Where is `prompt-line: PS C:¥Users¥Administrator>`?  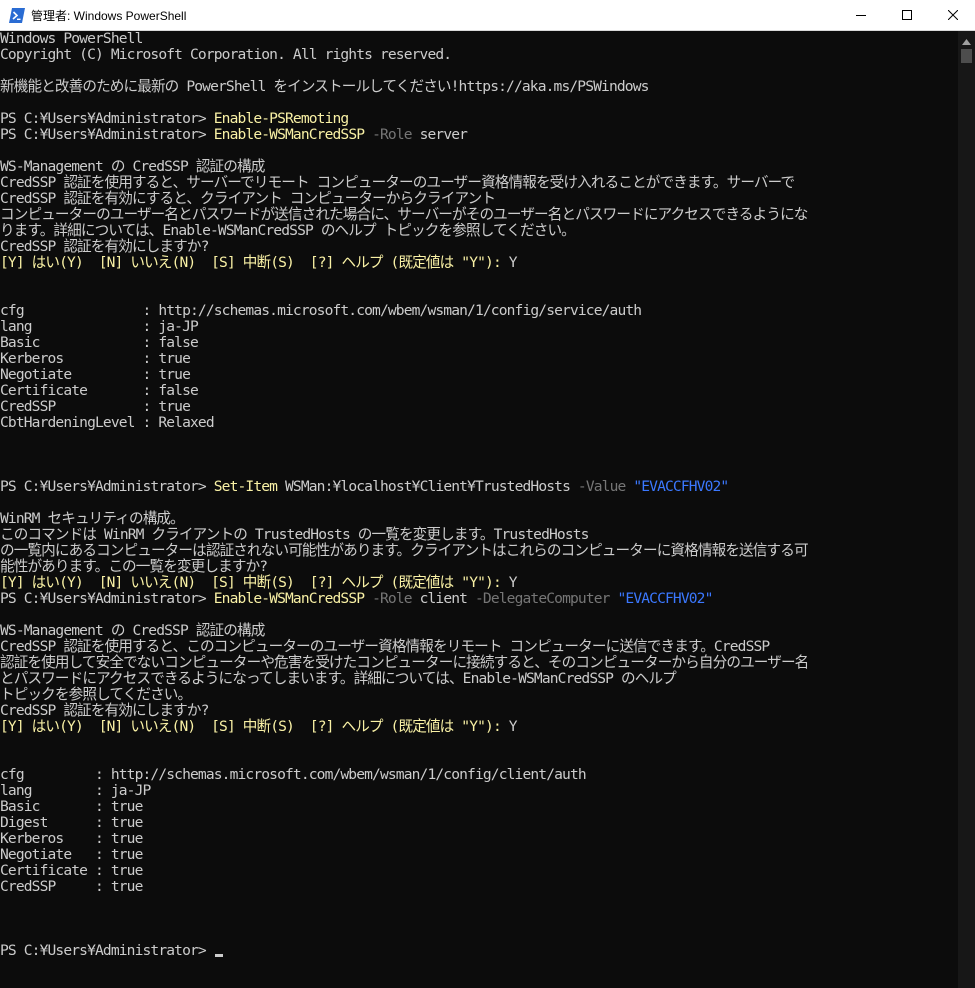 prompt-line: PS C:¥Users¥Administrator> is located at coordinates (111, 951).